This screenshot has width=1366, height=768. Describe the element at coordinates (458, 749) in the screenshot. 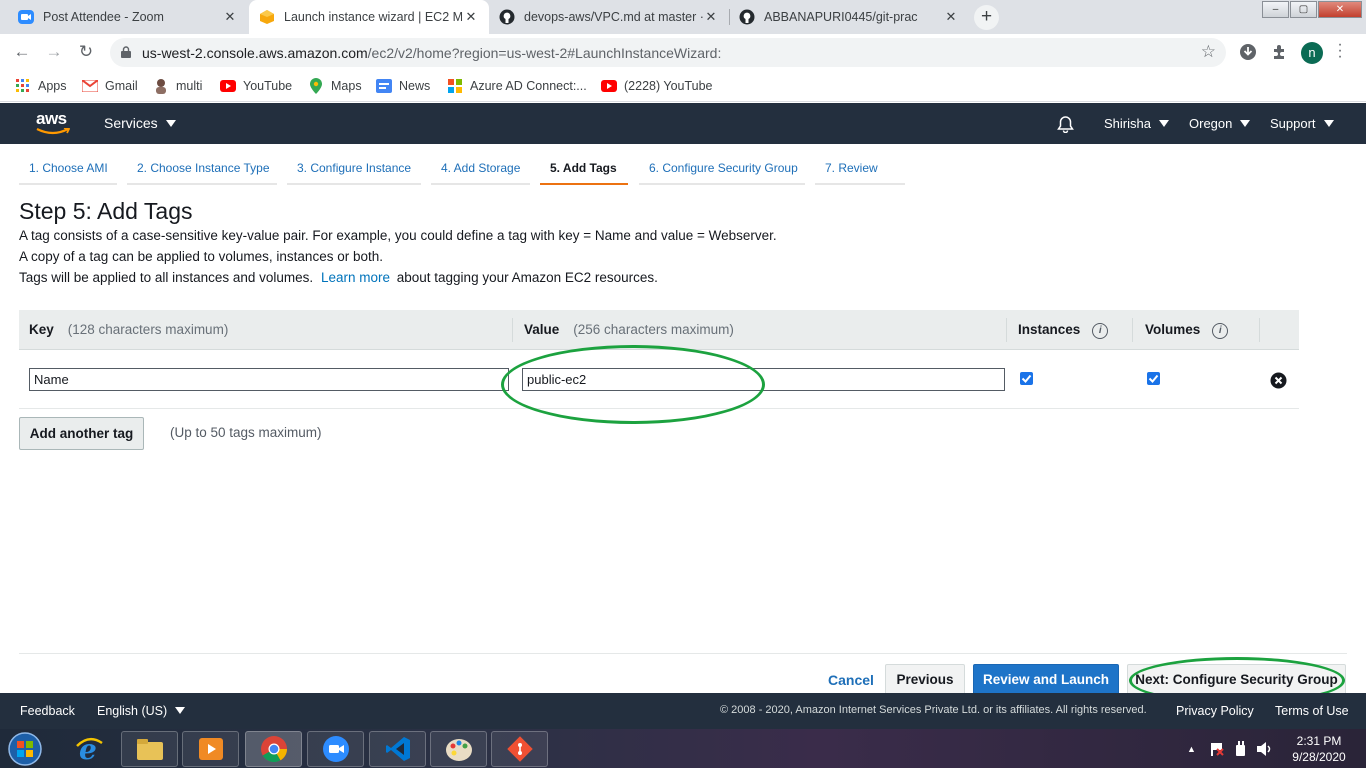

I see `taskbar-paint` at that location.